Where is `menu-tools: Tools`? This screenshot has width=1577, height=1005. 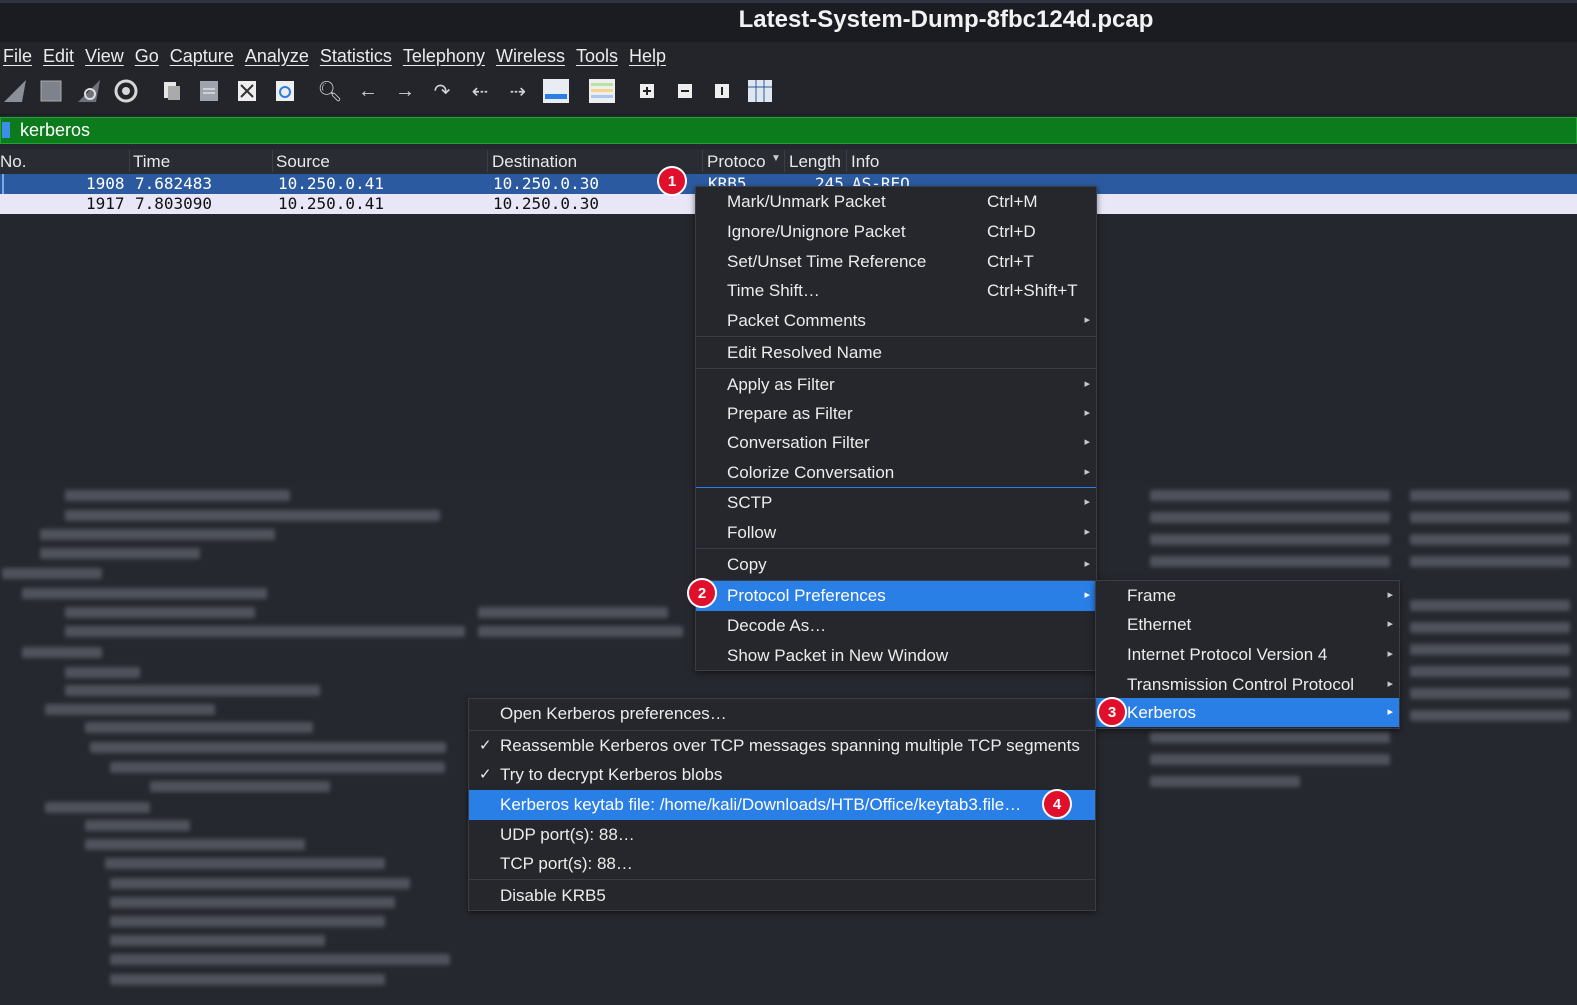
menu-tools: Tools is located at coordinates (597, 56).